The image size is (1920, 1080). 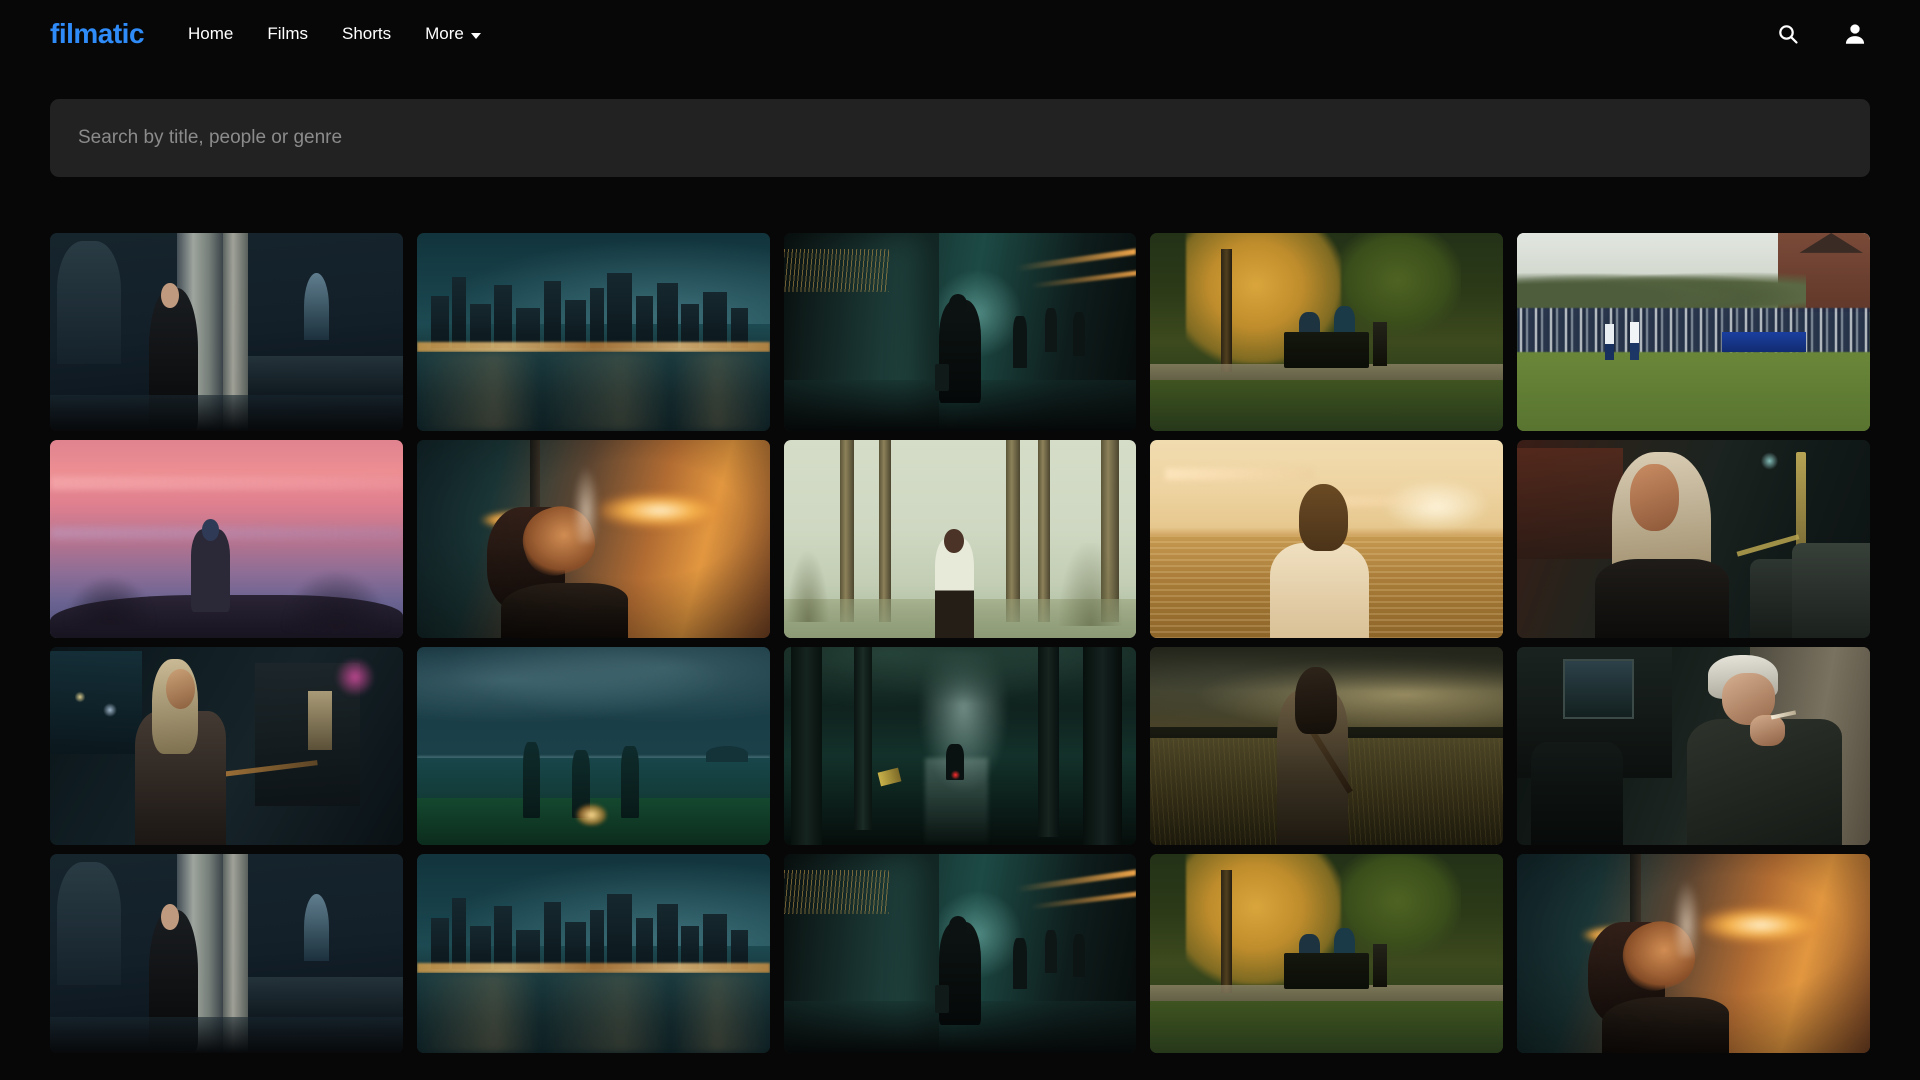 I want to click on nav-link-films-label: Films, so click(x=287, y=33).